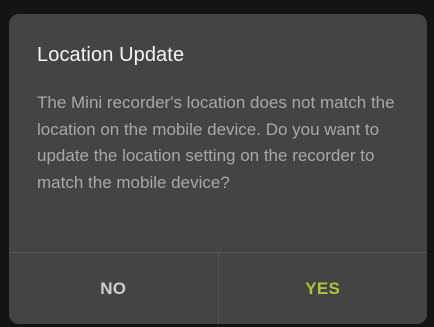  Describe the element at coordinates (111, 55) in the screenshot. I see `dialog-title: Location Update` at that location.